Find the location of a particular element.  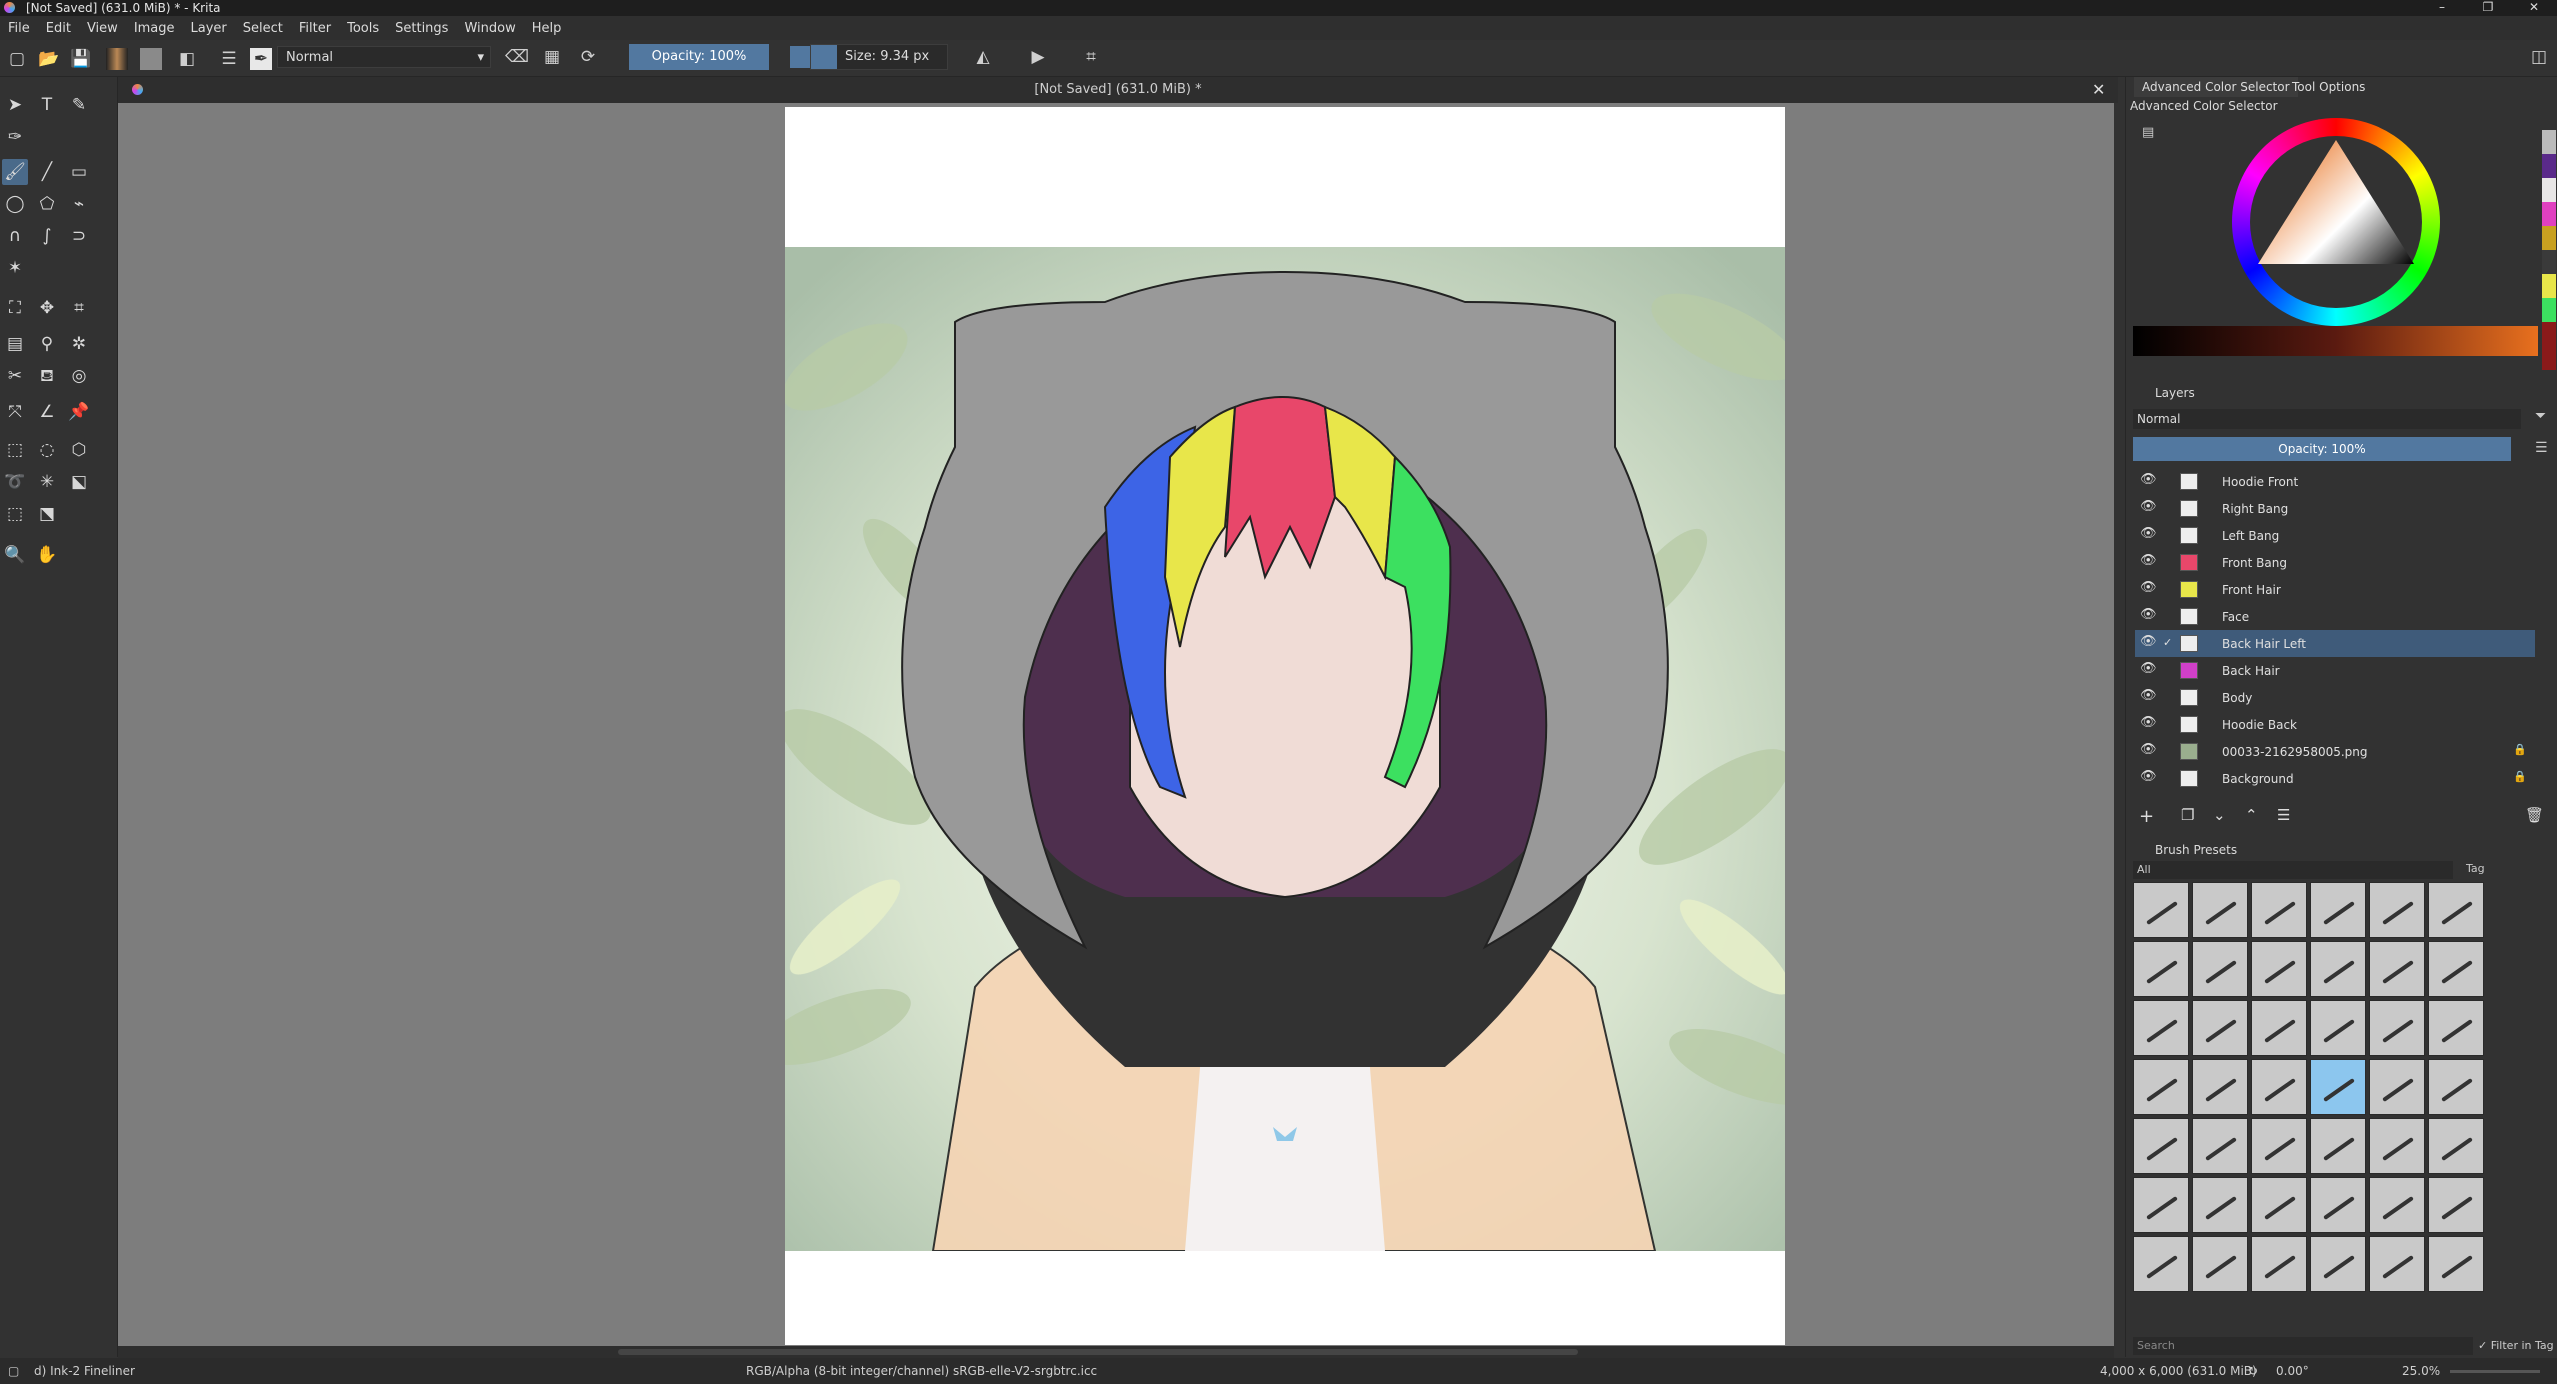

add-layer-icon: + is located at coordinates (2146, 816).